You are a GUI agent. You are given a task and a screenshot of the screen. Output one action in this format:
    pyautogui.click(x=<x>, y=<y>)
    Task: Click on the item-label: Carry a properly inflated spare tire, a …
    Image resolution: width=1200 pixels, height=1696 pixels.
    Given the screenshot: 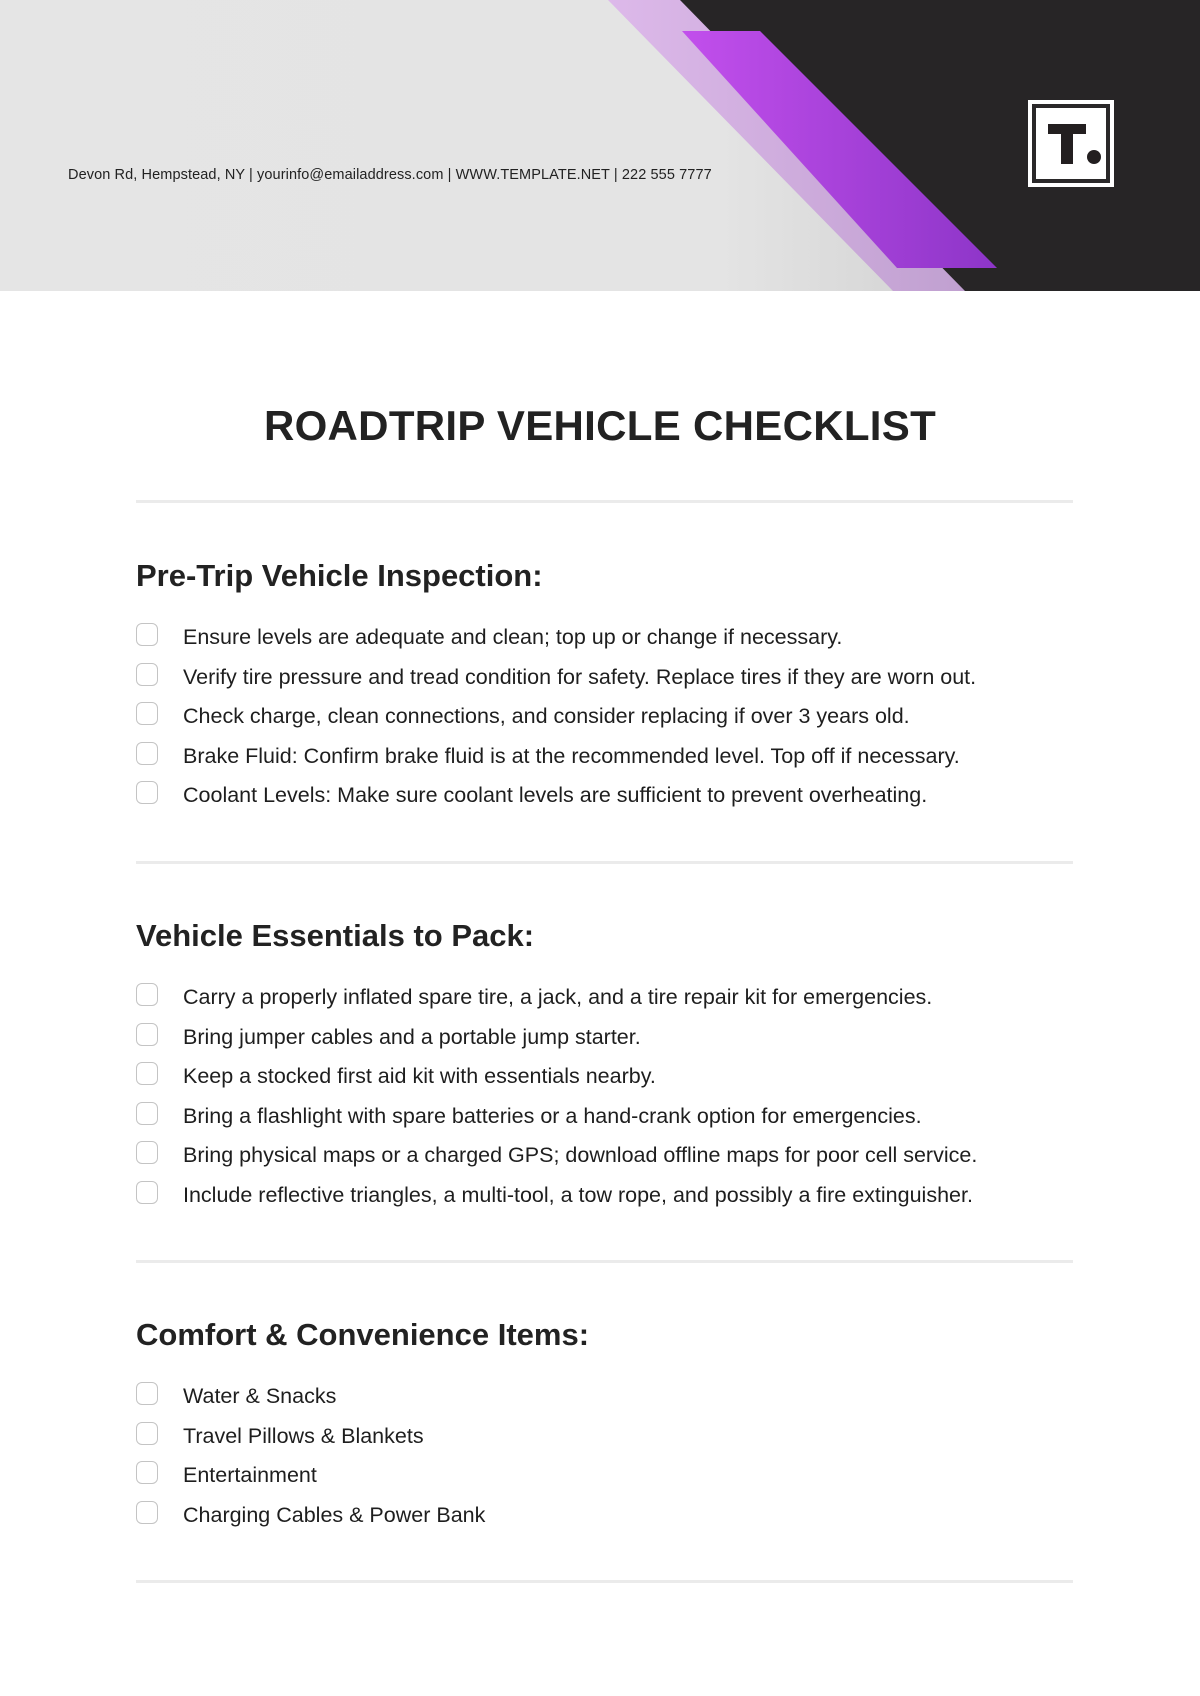 What is the action you would take?
    pyautogui.click(x=558, y=997)
    